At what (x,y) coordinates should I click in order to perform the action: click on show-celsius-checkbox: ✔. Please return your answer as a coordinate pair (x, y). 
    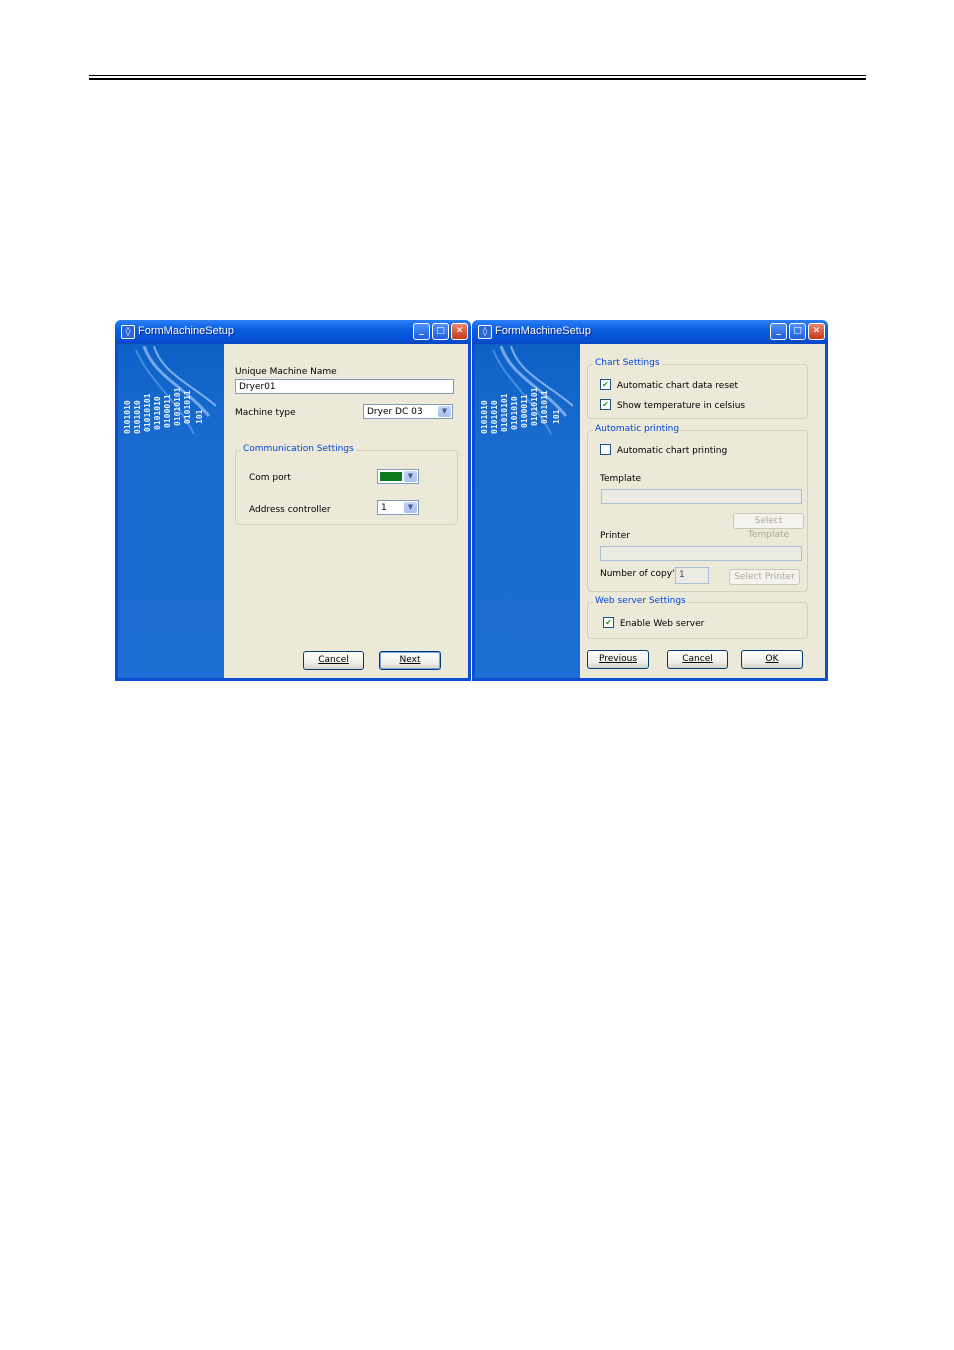
    Looking at the image, I should click on (605, 404).